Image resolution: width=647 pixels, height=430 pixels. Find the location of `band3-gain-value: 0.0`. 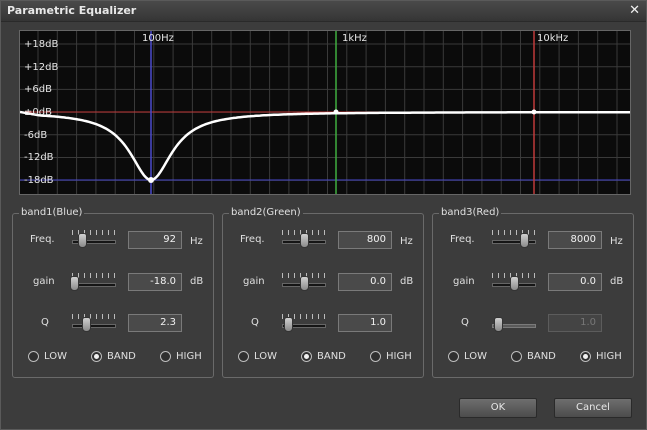

band3-gain-value: 0.0 is located at coordinates (575, 282).